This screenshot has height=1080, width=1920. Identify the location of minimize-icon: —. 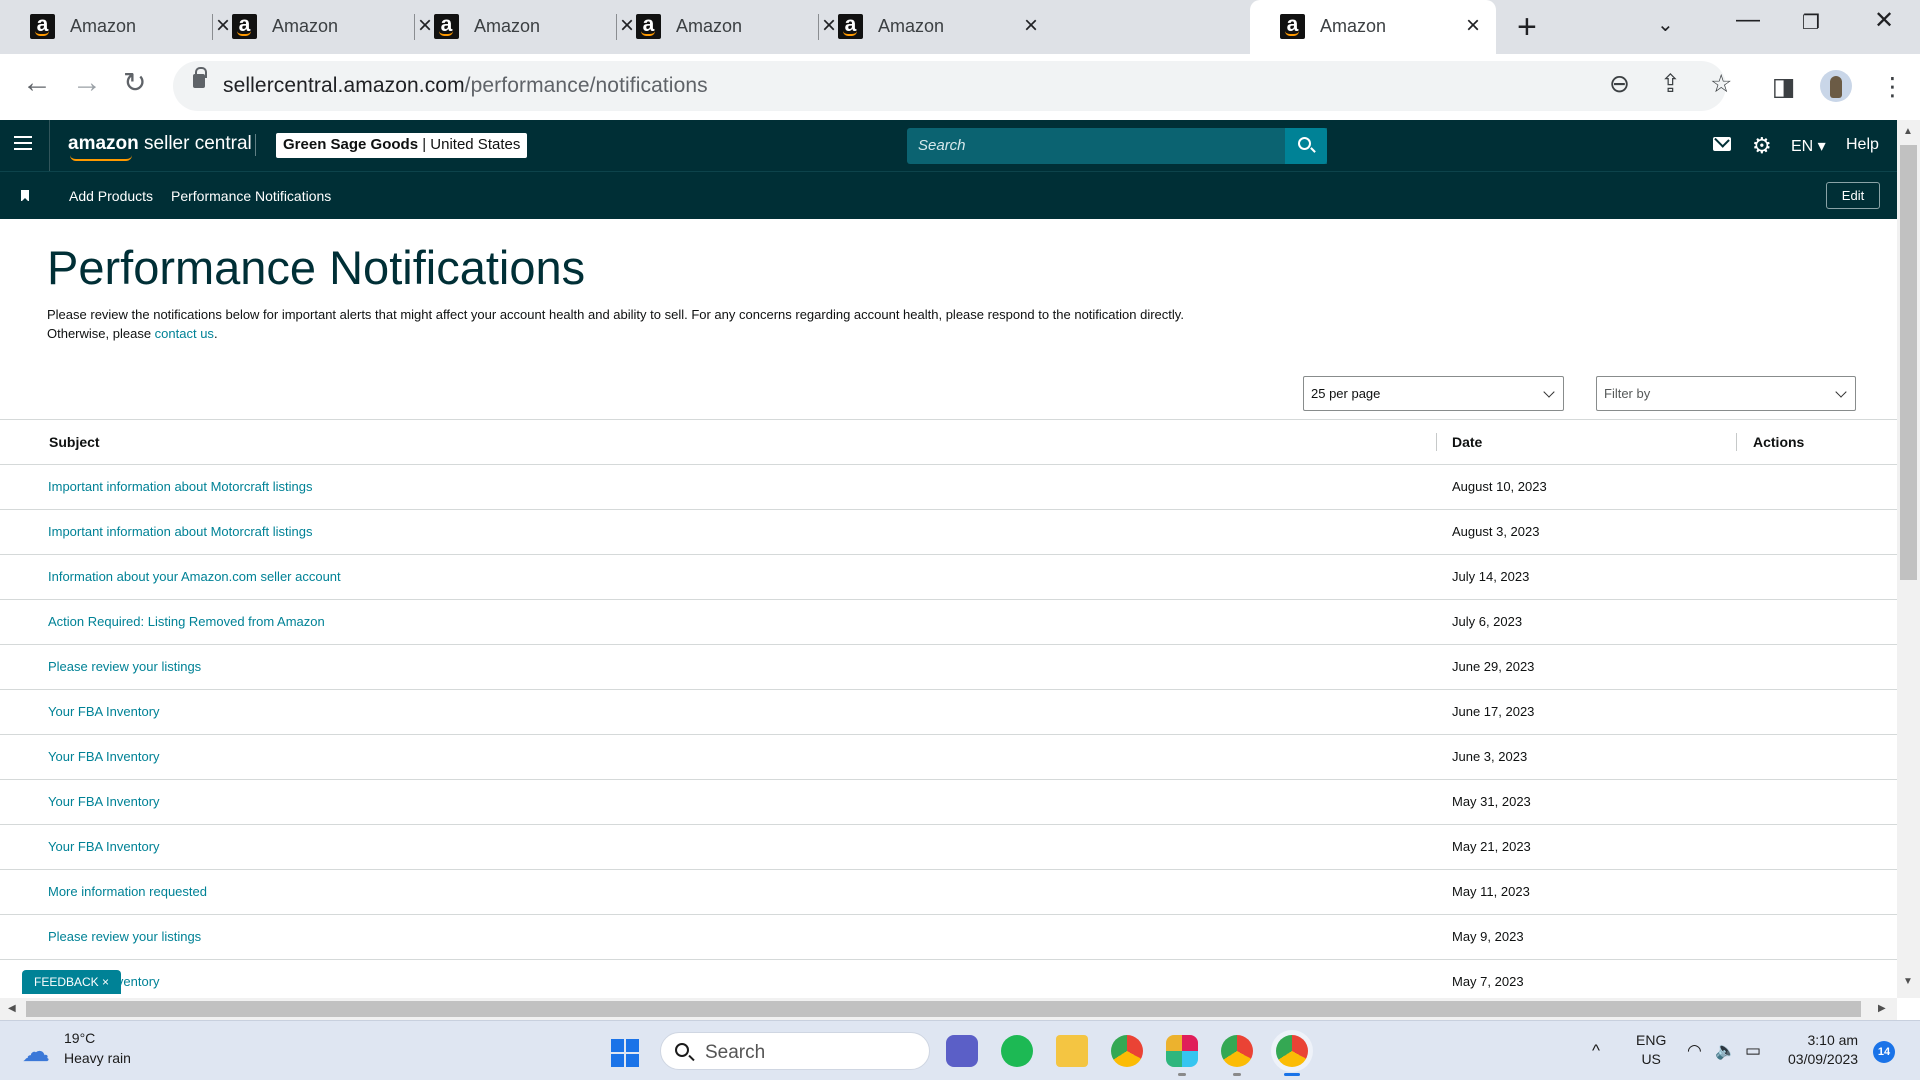
(1748, 20).